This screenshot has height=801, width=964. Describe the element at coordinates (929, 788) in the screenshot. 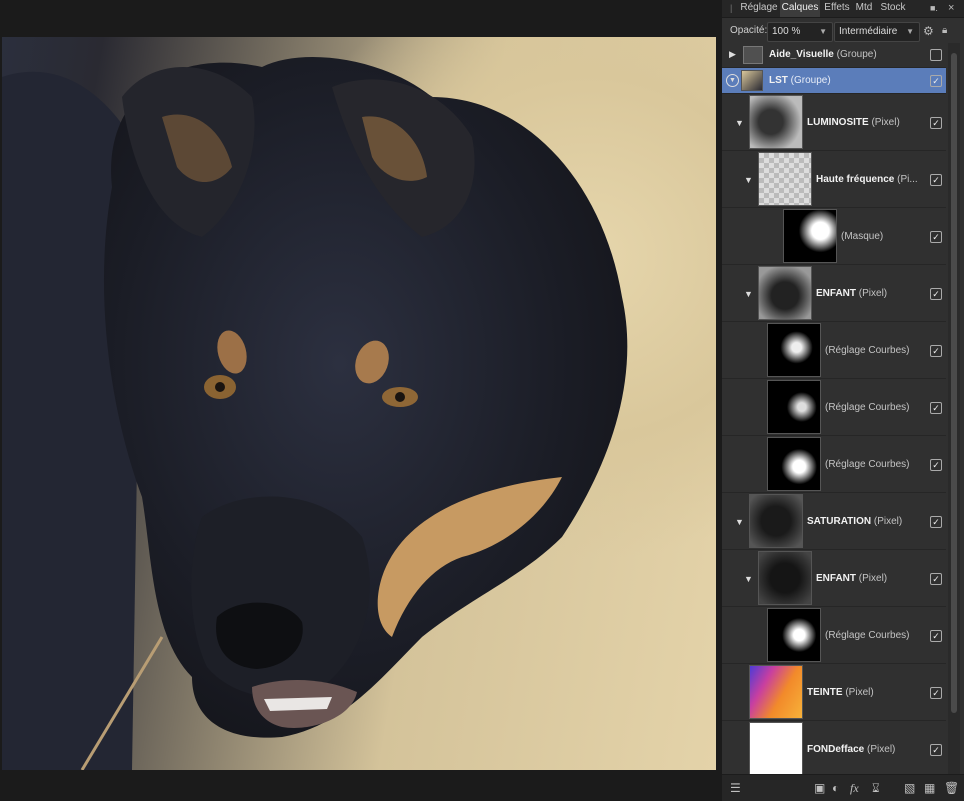

I see `add-pixel-layer-icon: ▦` at that location.